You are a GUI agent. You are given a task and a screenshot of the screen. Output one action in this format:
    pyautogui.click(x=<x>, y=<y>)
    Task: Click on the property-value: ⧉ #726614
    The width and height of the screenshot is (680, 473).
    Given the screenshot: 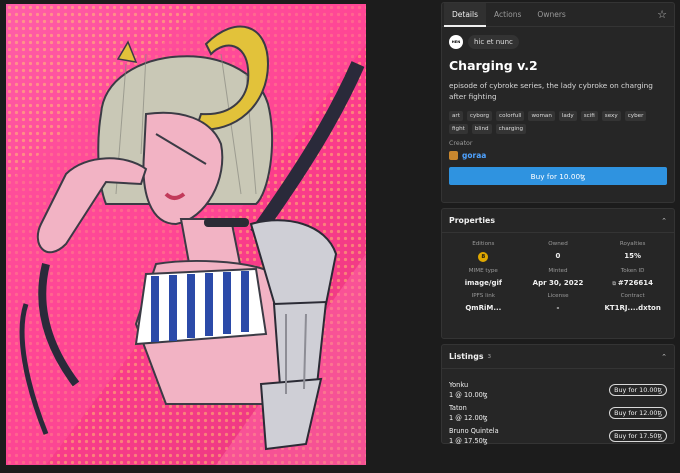 What is the action you would take?
    pyautogui.click(x=632, y=283)
    